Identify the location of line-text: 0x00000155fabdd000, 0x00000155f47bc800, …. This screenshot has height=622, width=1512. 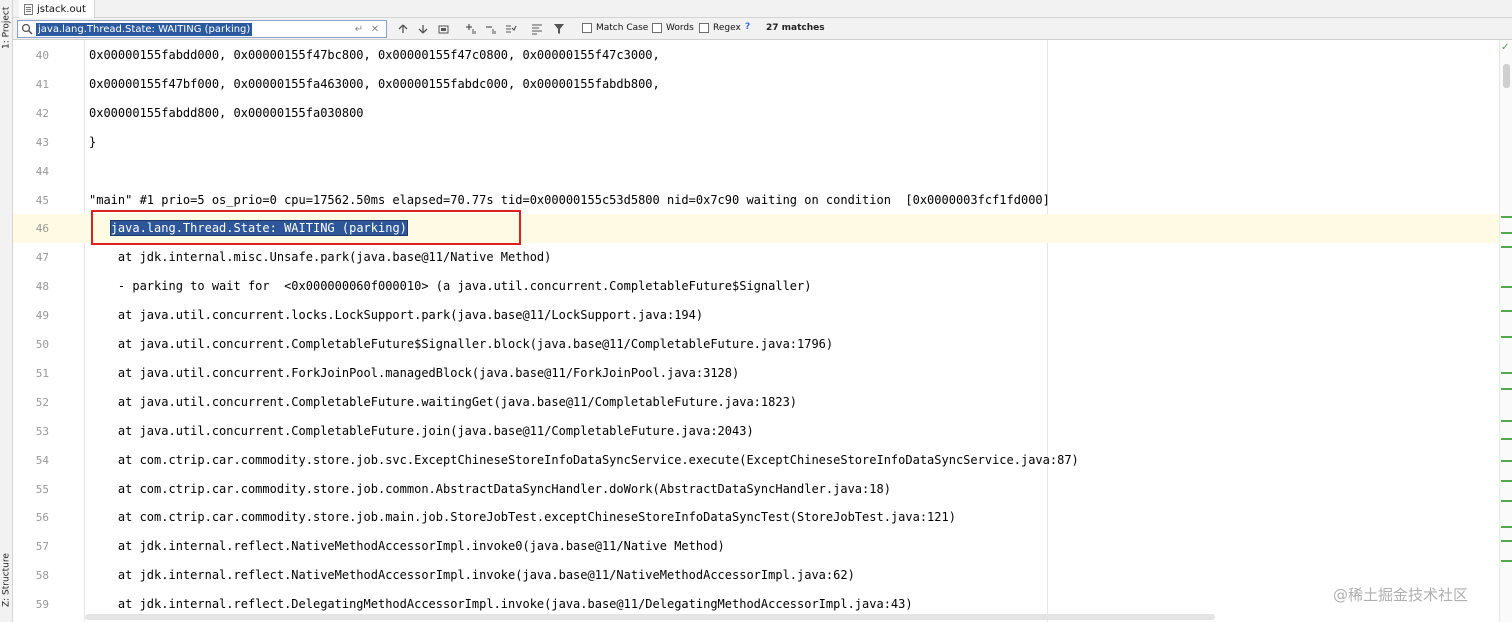
(374, 55).